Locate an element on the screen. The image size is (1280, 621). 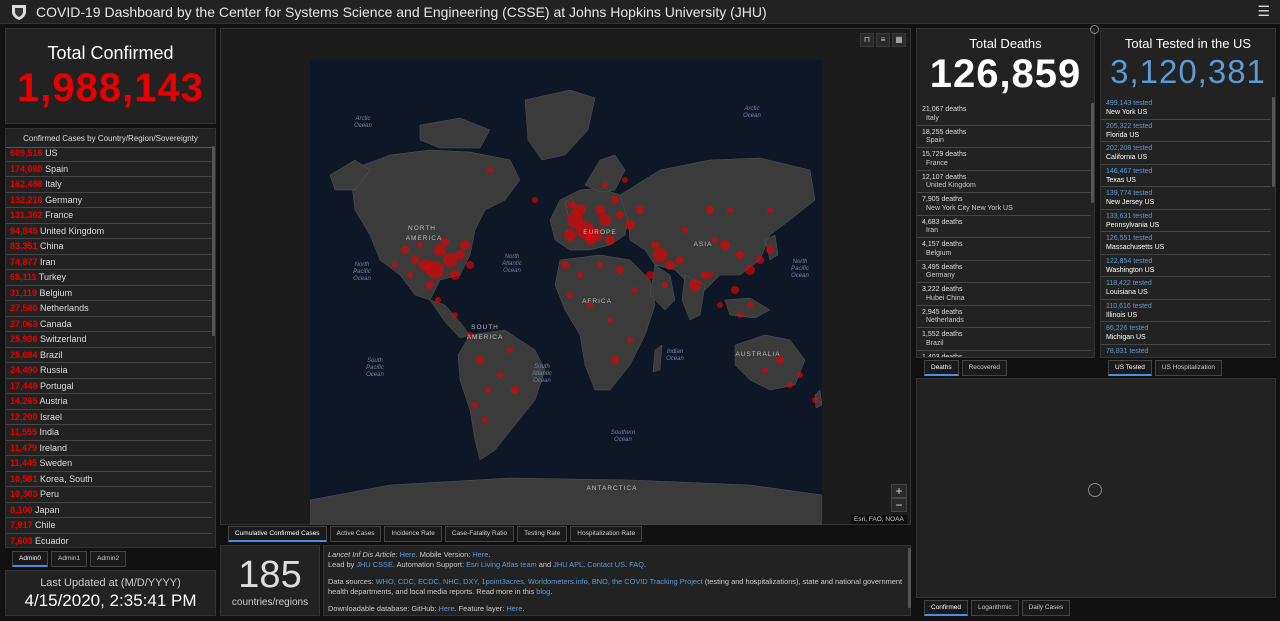
tested-row: 78,831 testedTennessee US is located at coordinates (1186, 351).